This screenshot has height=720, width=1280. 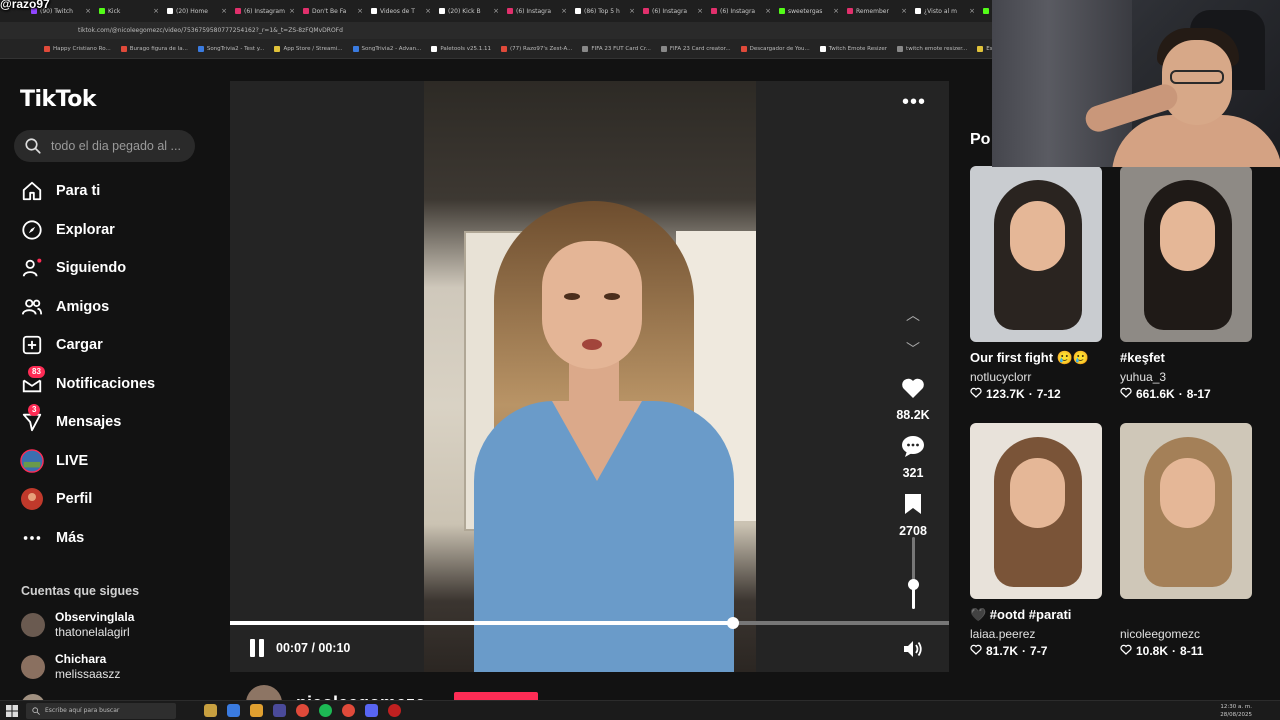 What do you see at coordinates (853, 48) in the screenshot?
I see `bookmark-item: Twitch Emote Resizer` at bounding box center [853, 48].